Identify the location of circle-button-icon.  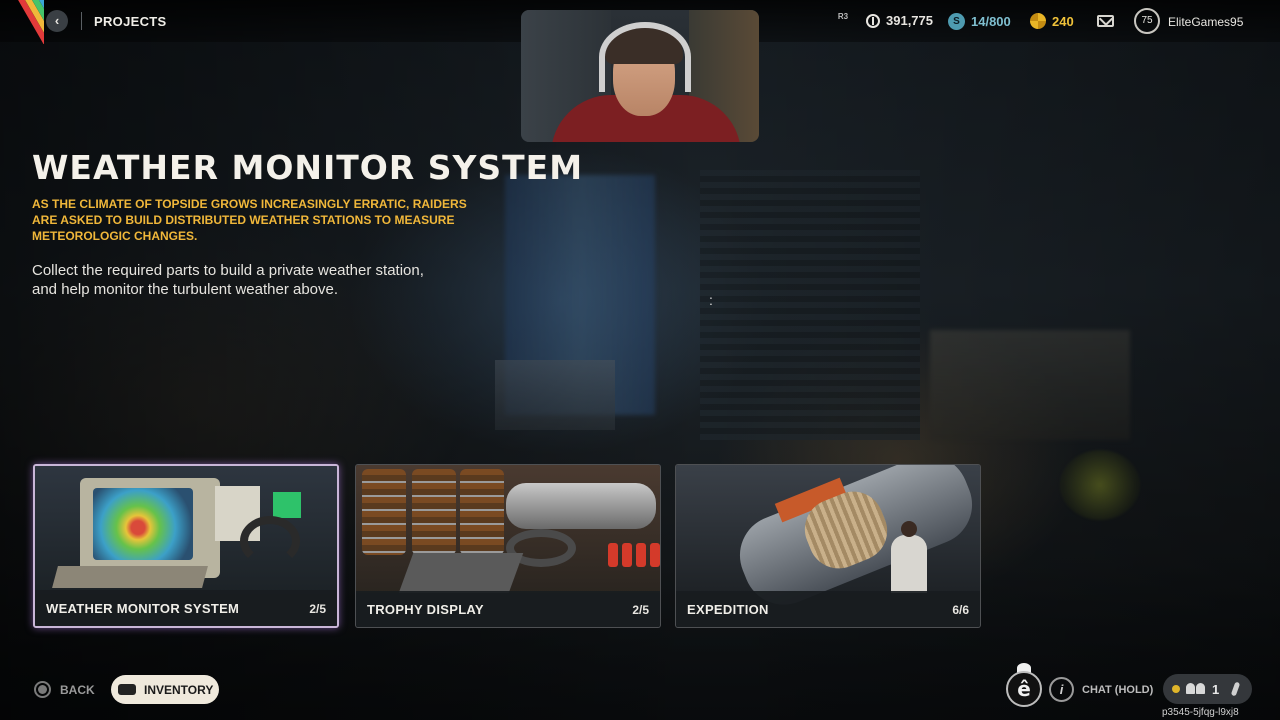
(42, 689).